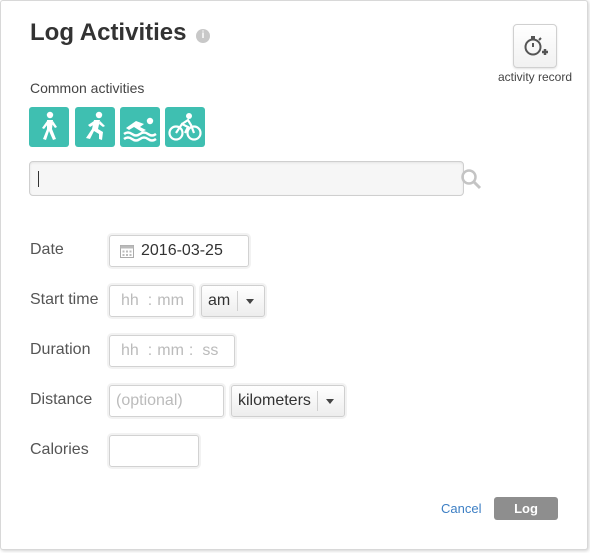 The image size is (590, 553). I want to click on duration-hour-placeholder: hh, so click(130, 350).